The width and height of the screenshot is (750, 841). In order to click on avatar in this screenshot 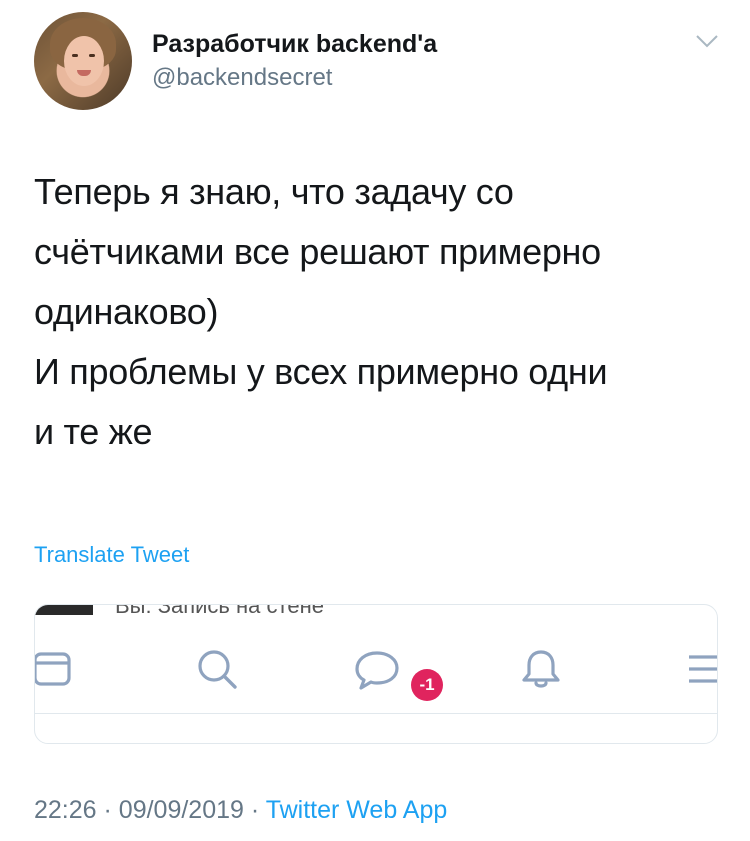, I will do `click(83, 61)`.